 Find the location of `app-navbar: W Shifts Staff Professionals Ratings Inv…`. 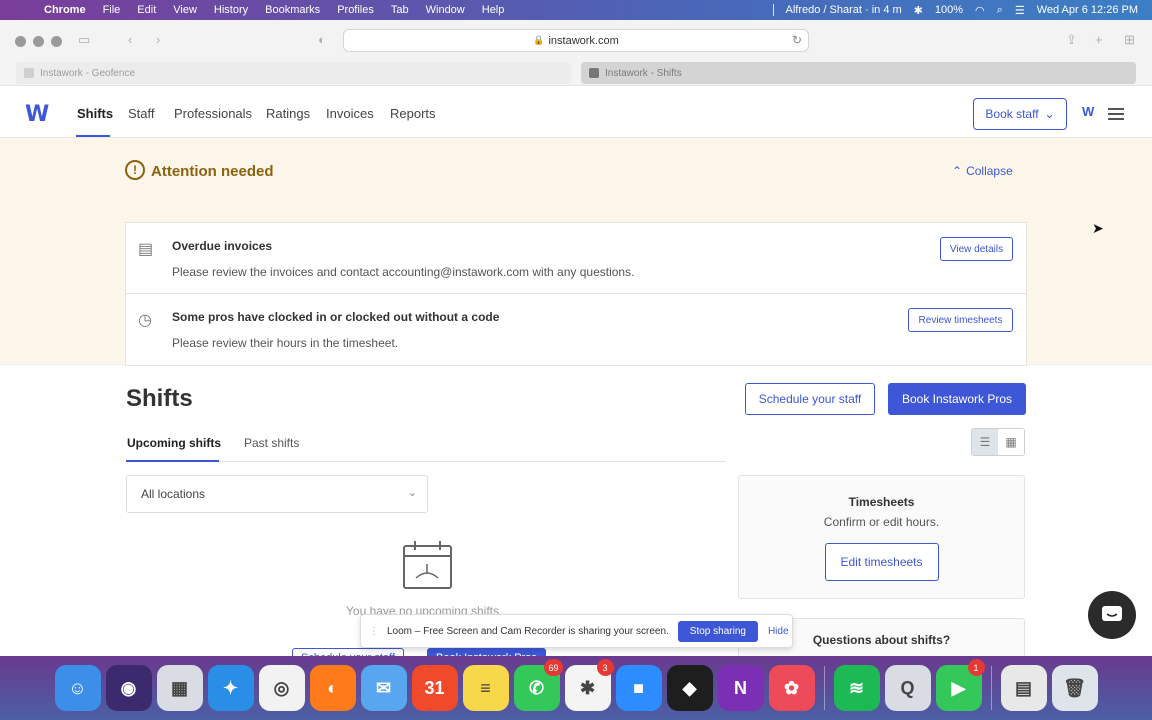

app-navbar: W Shifts Staff Professionals Ratings Inv… is located at coordinates (576, 112).